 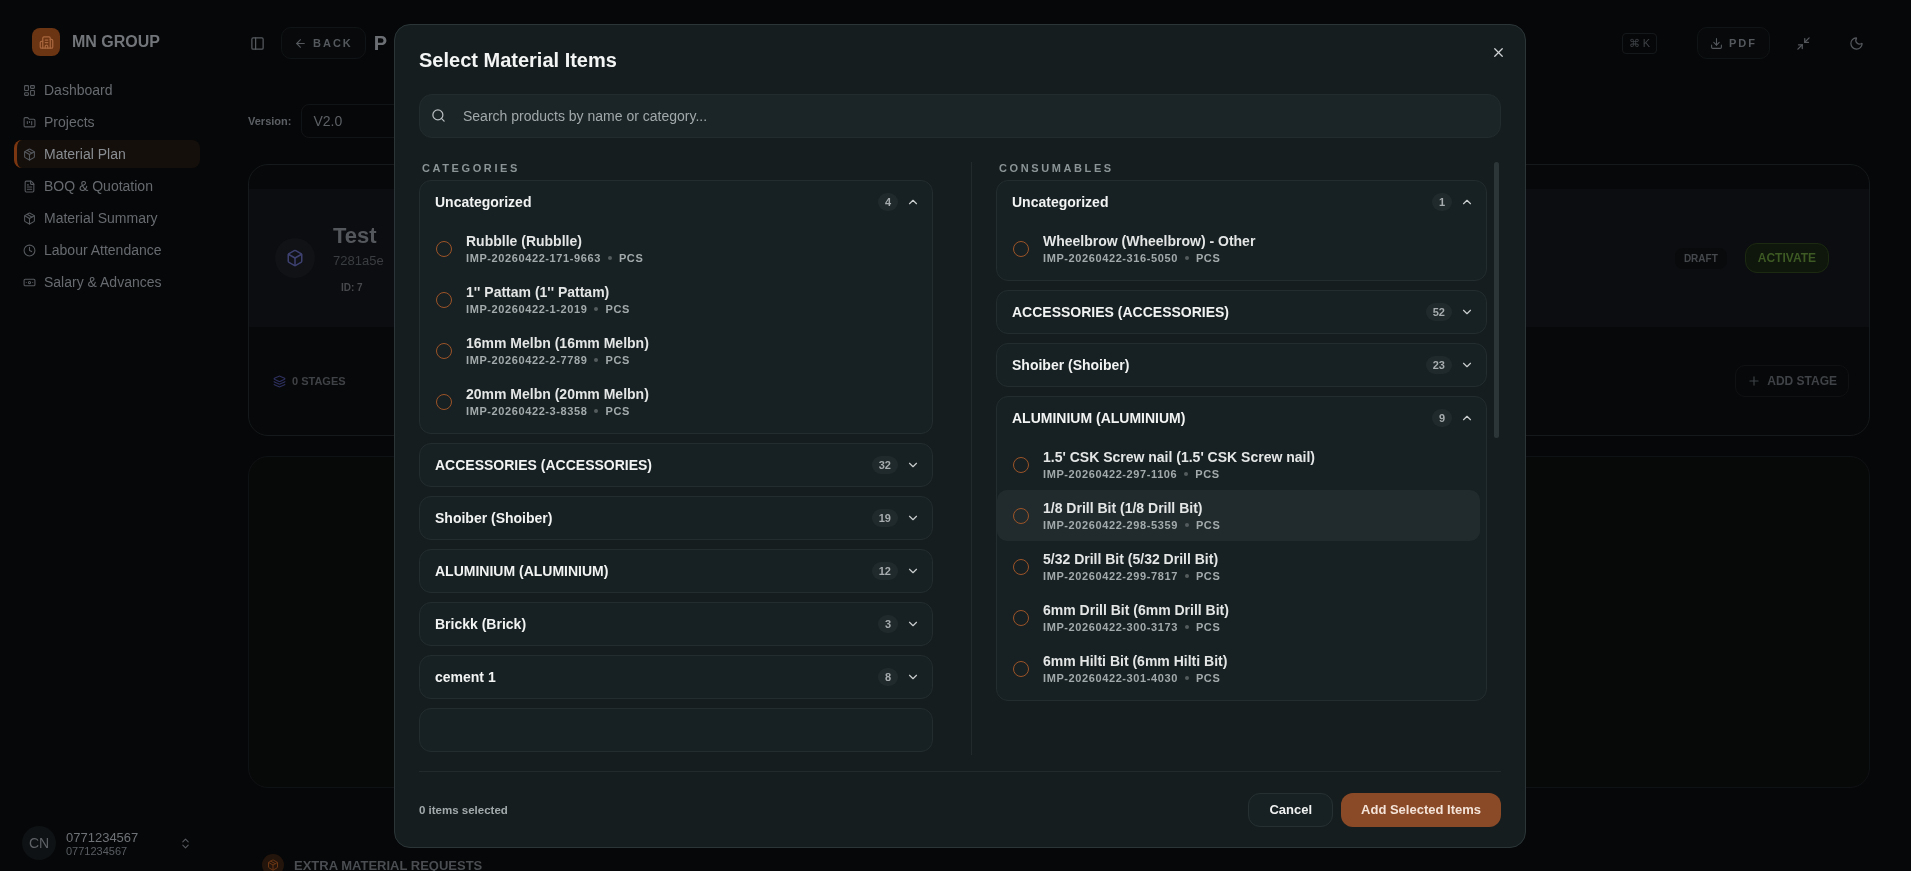 What do you see at coordinates (656, 624) in the screenshot?
I see `category-name: Brickk (Brick)` at bounding box center [656, 624].